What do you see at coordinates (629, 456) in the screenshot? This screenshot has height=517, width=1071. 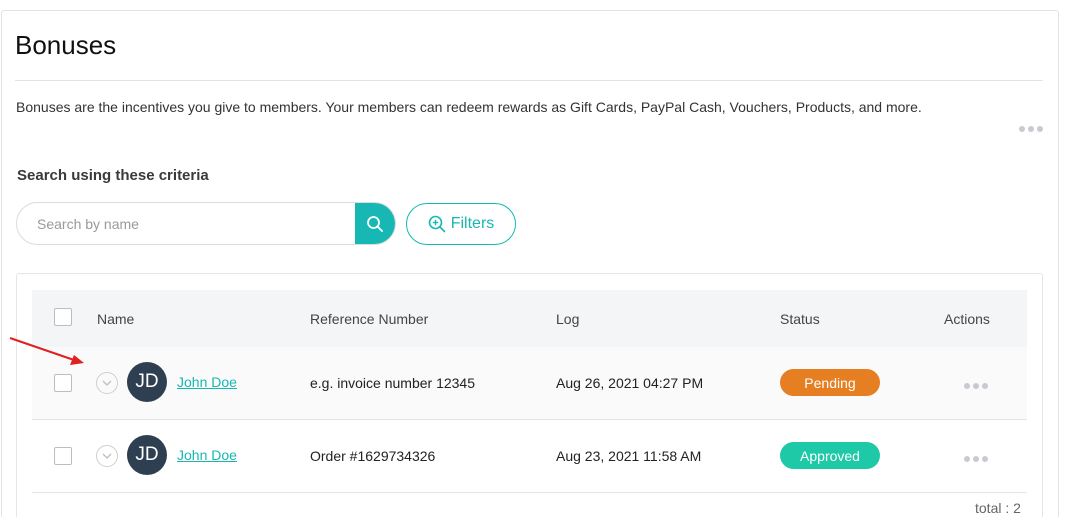 I see `log-timestamp: Aug 23, 2021 11:58 AM` at bounding box center [629, 456].